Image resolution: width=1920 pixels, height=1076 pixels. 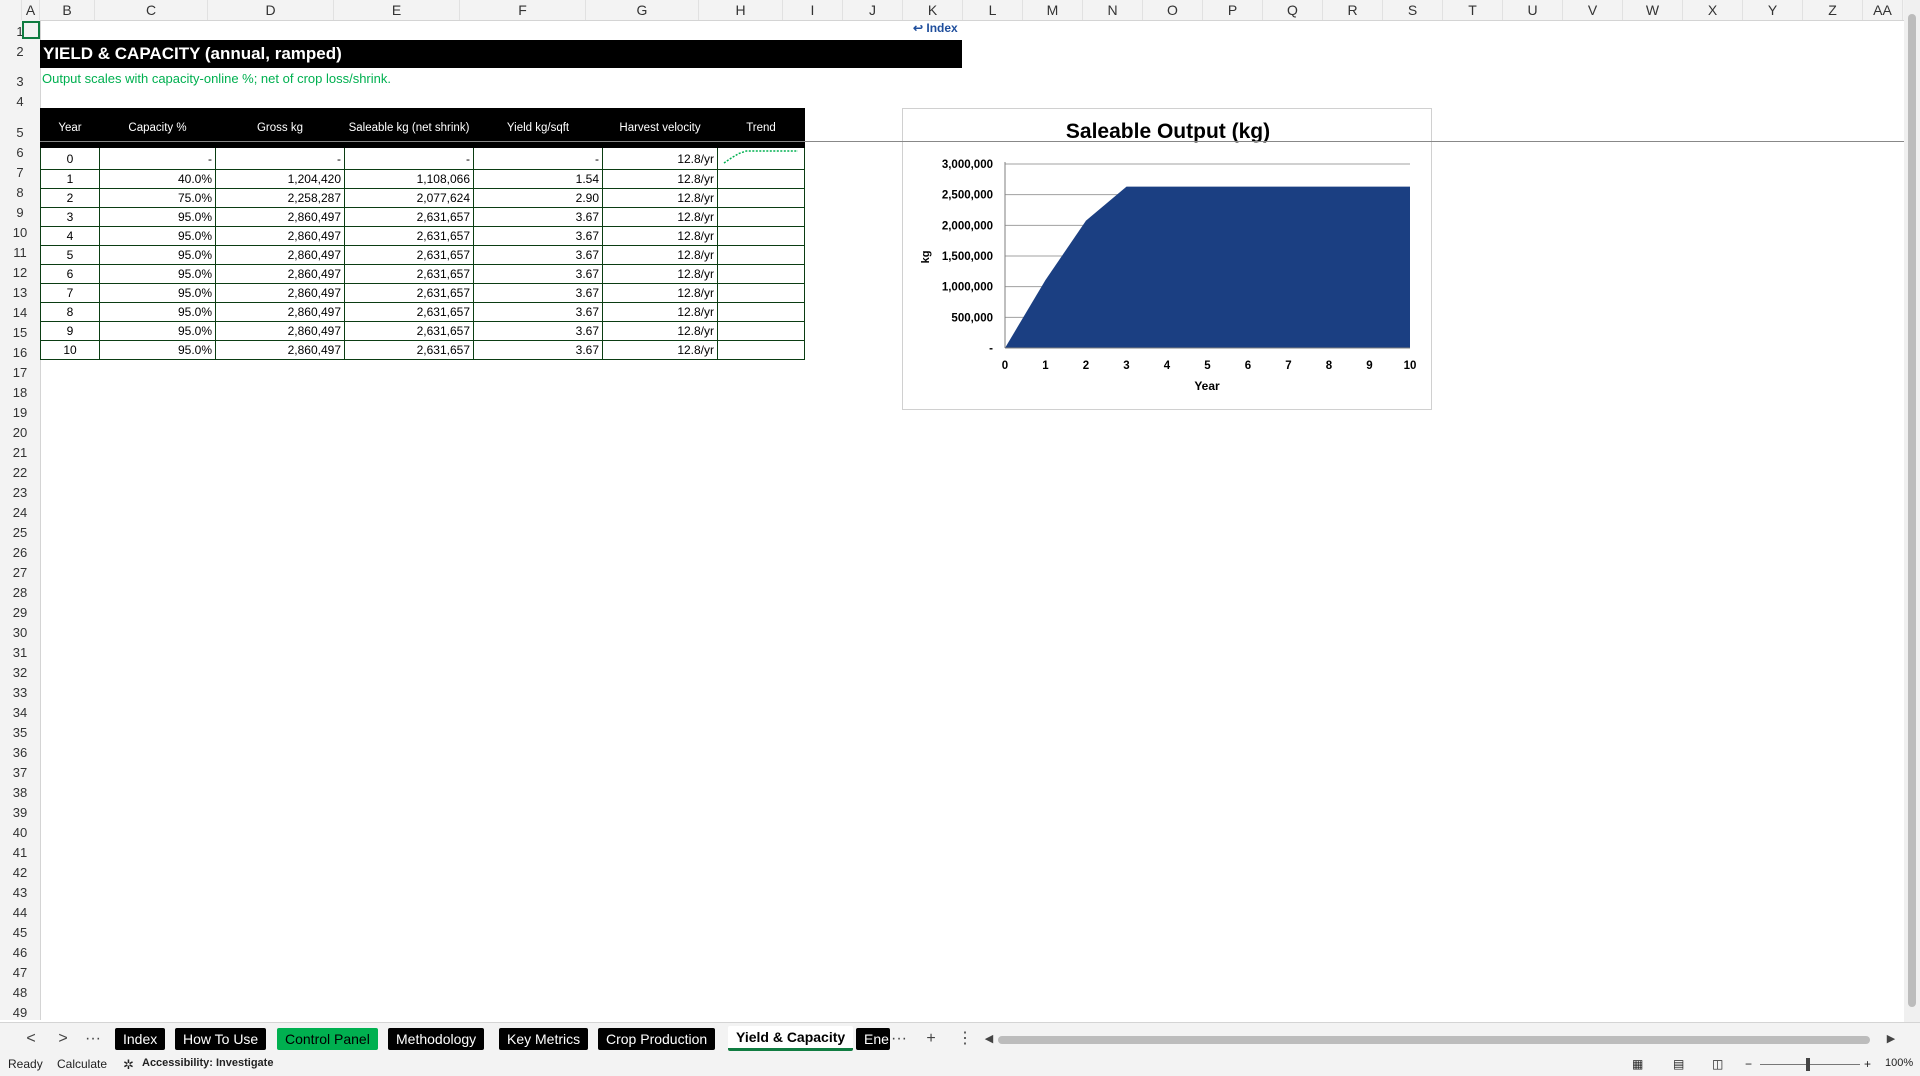 I want to click on column-header-p: P, so click(x=1233, y=10).